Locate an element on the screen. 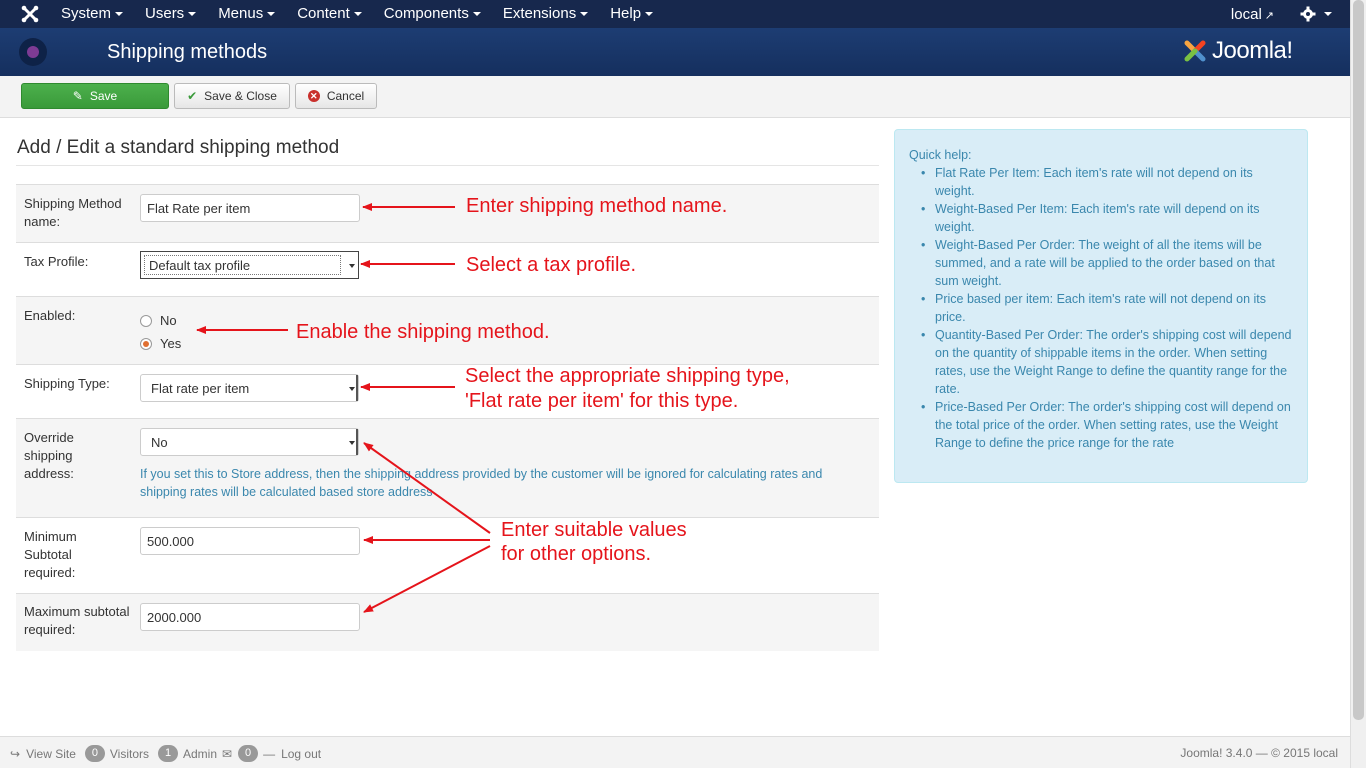 The height and width of the screenshot is (768, 1366). row-max-subtotal: Maximum subtotal required: 2000.000 is located at coordinates (447, 622).